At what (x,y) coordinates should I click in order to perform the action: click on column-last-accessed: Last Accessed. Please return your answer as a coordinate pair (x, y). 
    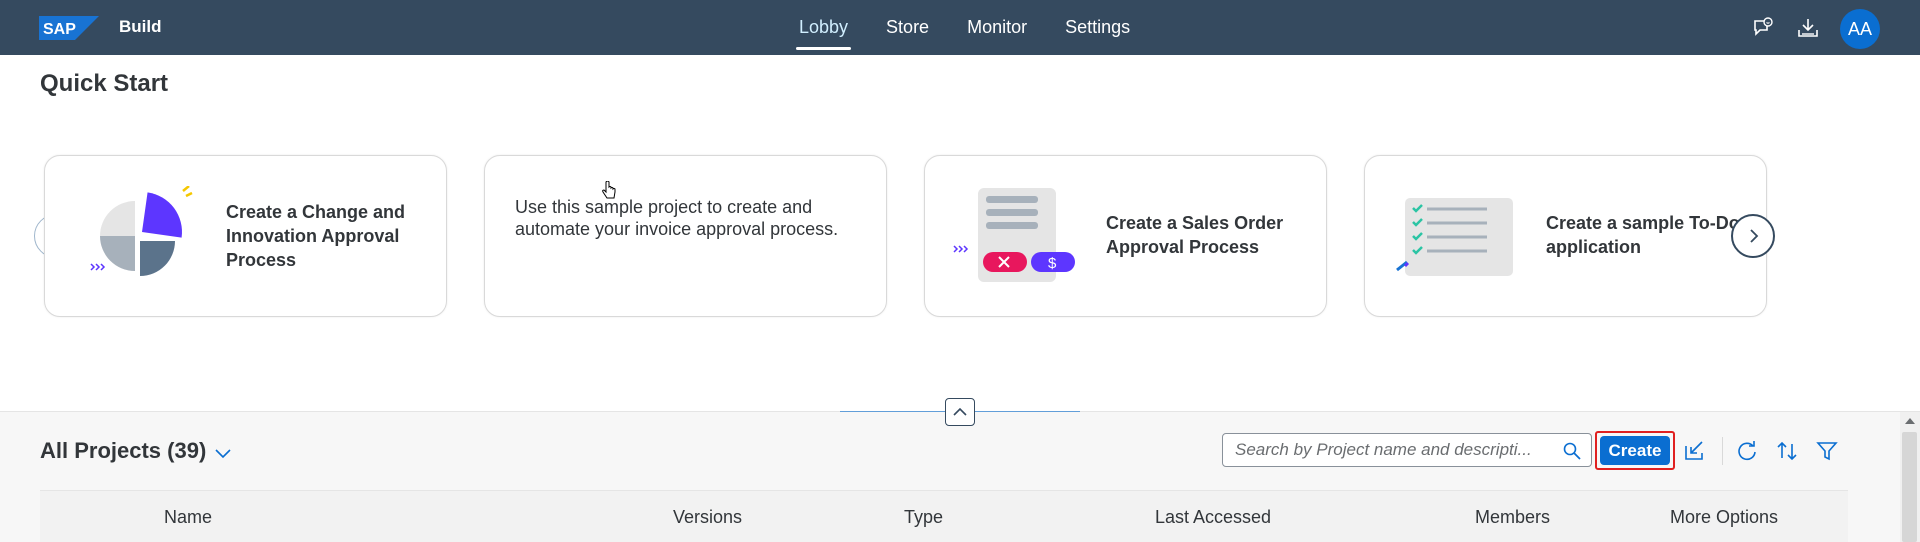
    Looking at the image, I should click on (1213, 517).